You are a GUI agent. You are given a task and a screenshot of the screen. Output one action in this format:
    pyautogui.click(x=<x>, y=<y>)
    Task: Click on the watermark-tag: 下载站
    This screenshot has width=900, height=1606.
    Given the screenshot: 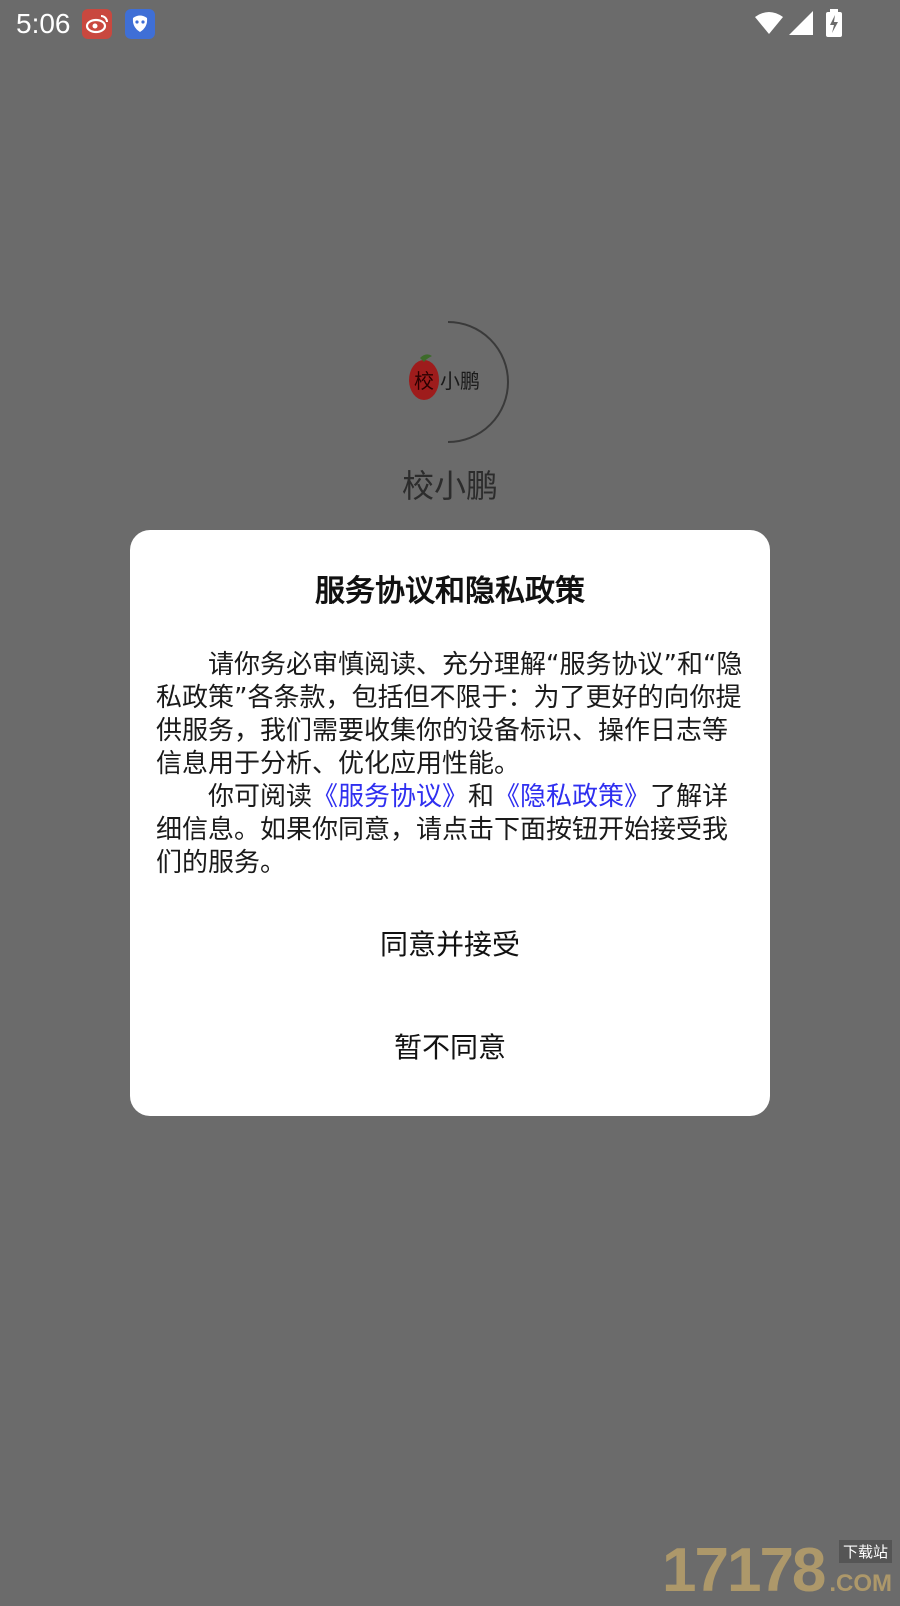 What is the action you would take?
    pyautogui.click(x=865, y=1551)
    